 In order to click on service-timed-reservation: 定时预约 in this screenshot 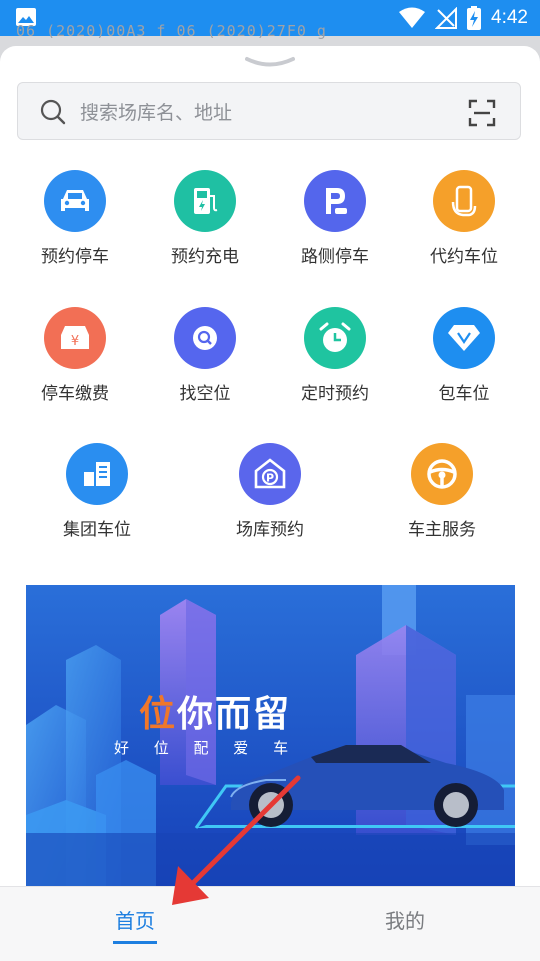, I will do `click(335, 355)`.